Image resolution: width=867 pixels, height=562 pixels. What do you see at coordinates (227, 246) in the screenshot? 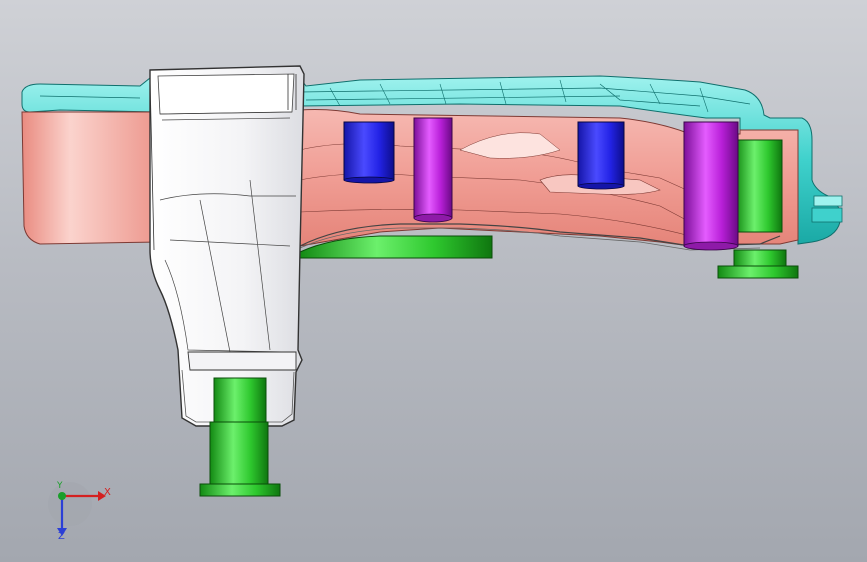
I see `bracket` at bounding box center [227, 246].